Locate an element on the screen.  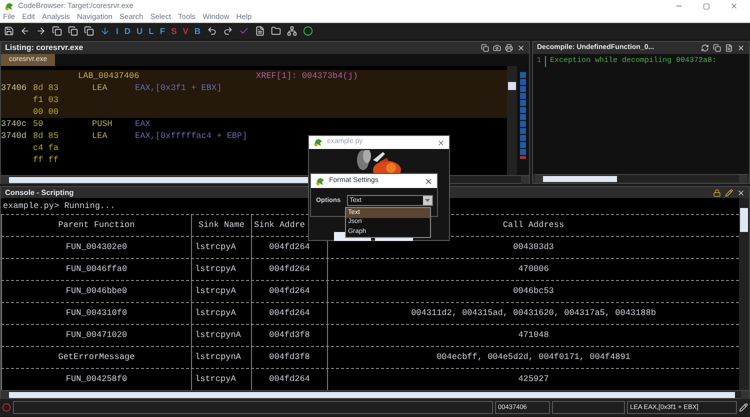
table-cell: FUN_004310f0 is located at coordinates (97, 313).